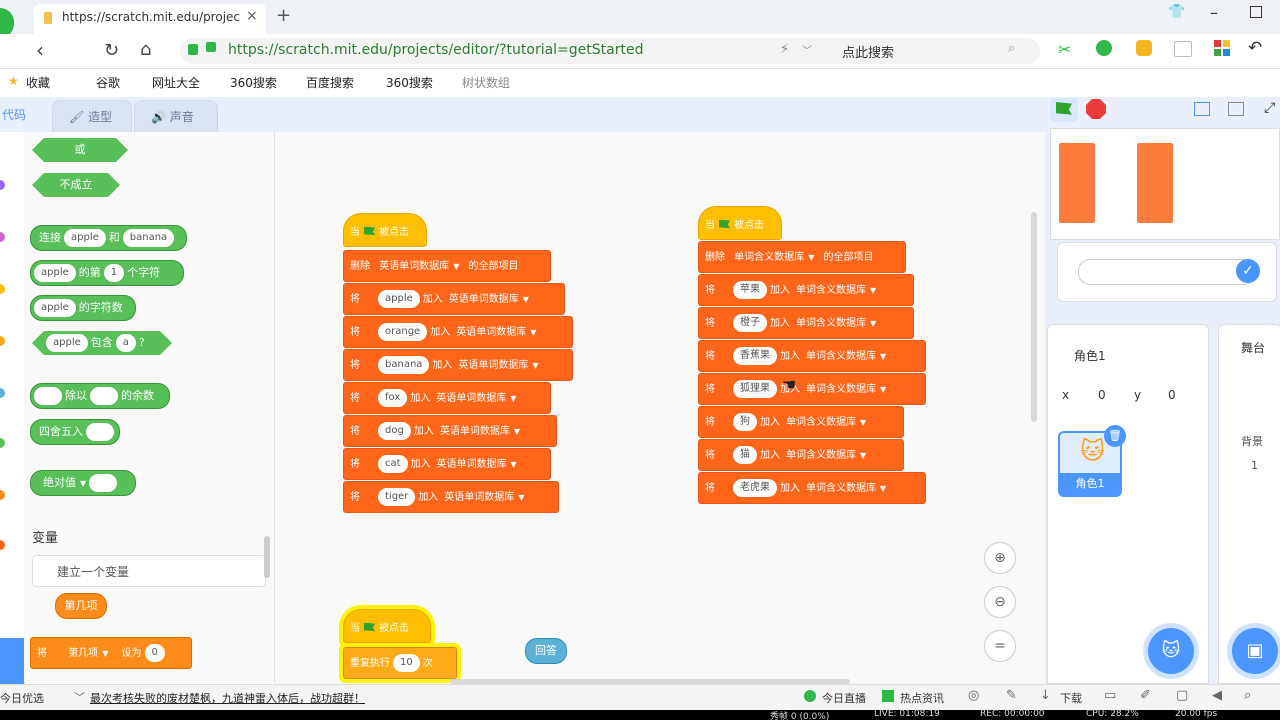 This screenshot has height=722, width=1280. I want to click on small-stage-icon, so click(1202, 109).